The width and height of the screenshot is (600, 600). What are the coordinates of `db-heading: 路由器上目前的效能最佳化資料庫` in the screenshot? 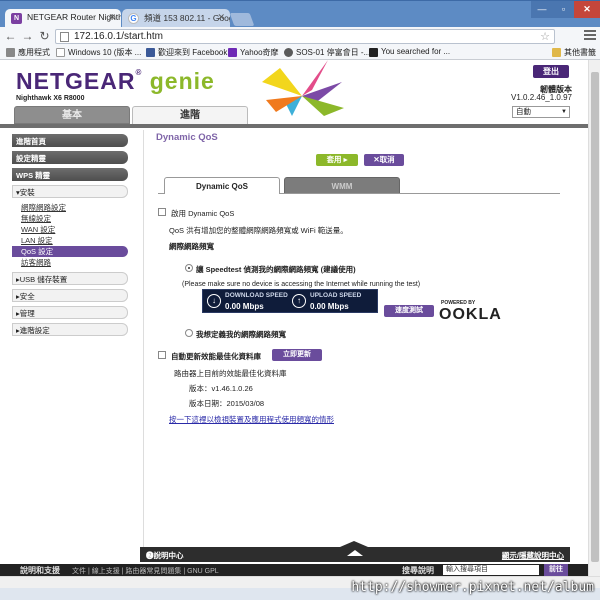 It's located at (230, 373).